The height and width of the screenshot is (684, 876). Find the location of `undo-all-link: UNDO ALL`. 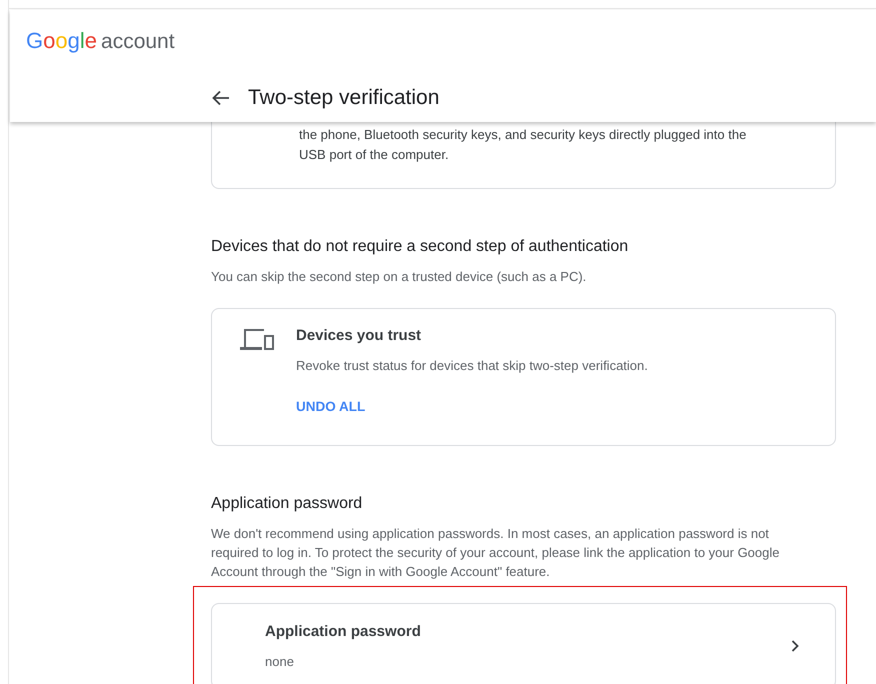

undo-all-link: UNDO ALL is located at coordinates (331, 407).